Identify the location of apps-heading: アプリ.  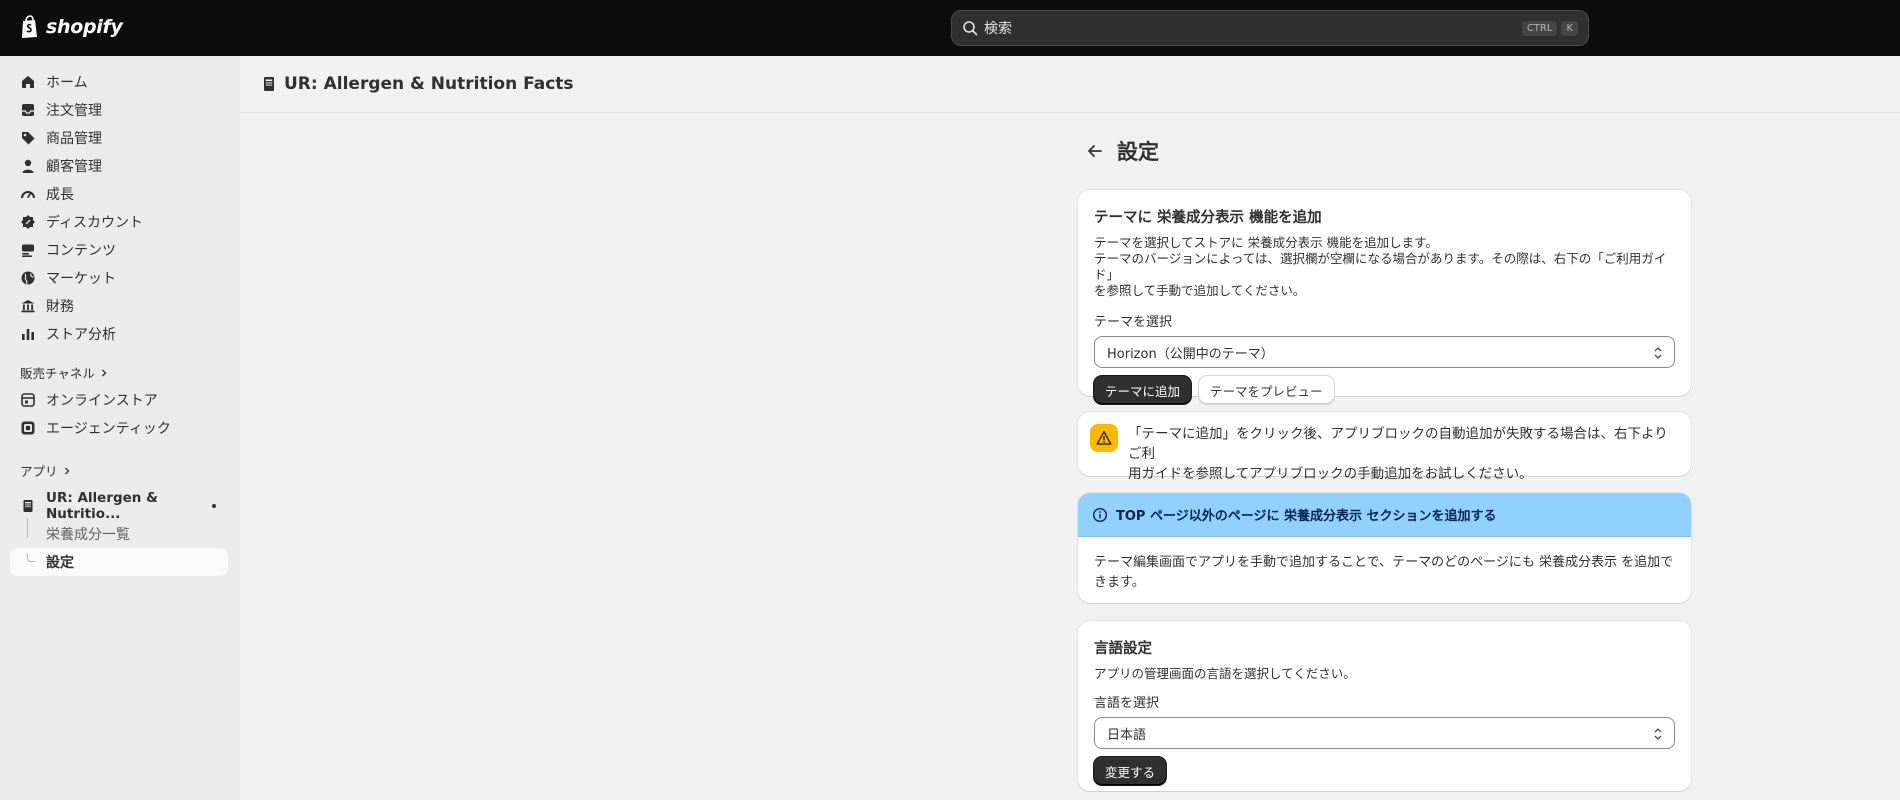
(46, 470).